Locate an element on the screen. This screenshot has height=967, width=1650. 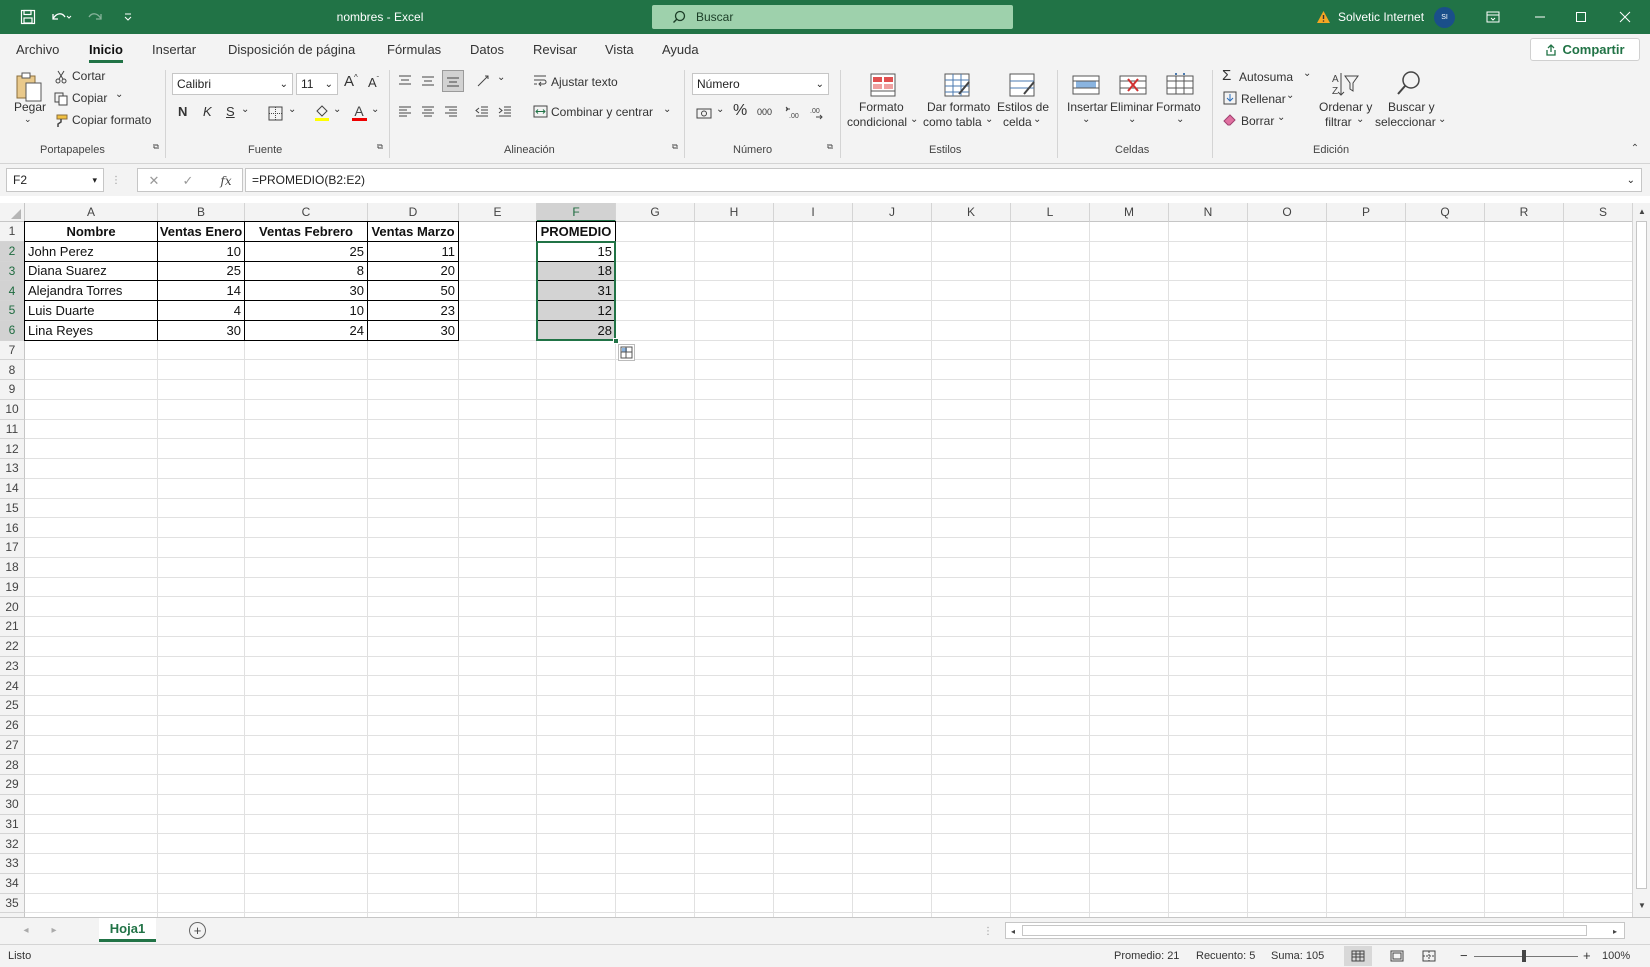
cell-a6: Lina Reyes is located at coordinates (91, 330).